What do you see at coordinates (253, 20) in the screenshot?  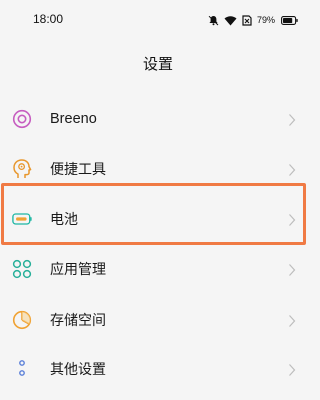 I see `status-icons: 79%` at bounding box center [253, 20].